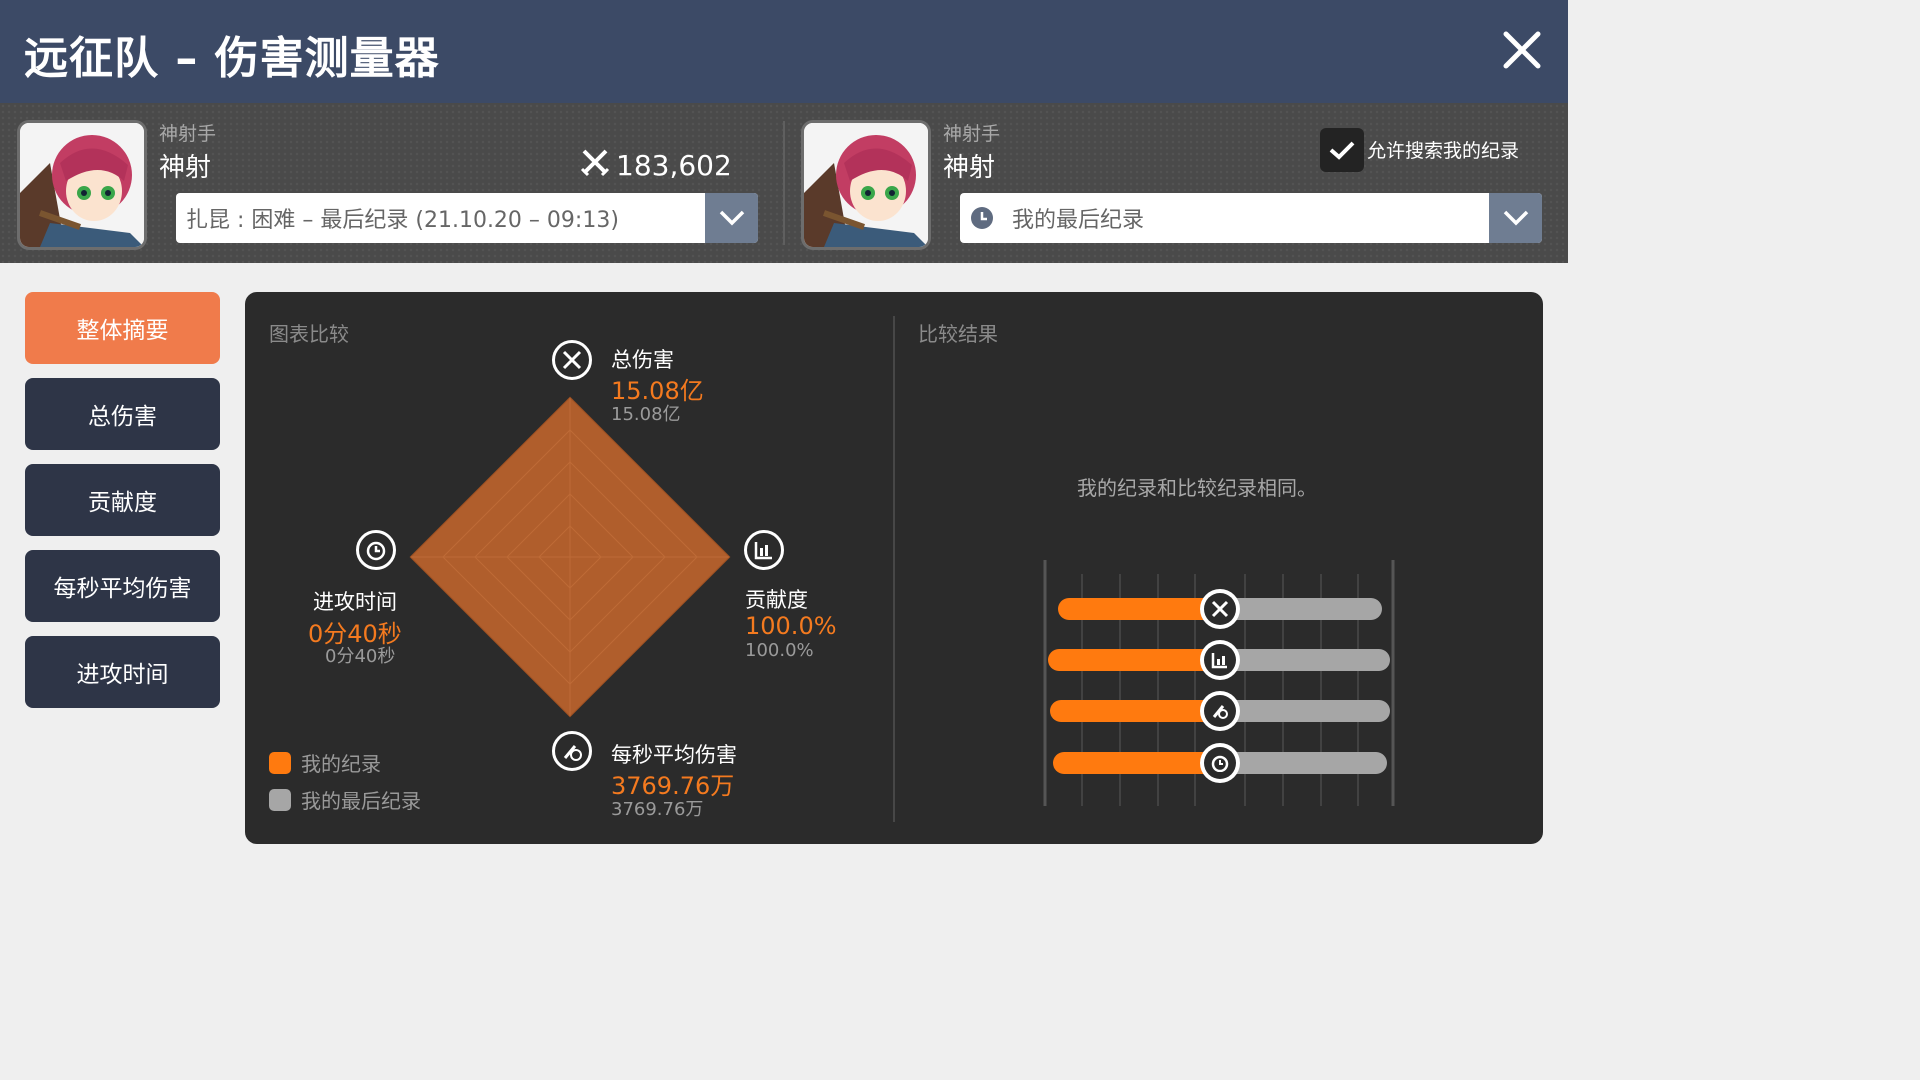 Image resolution: width=1920 pixels, height=1080 pixels. Describe the element at coordinates (969, 168) in the screenshot. I see `right-player-name: 神射` at that location.